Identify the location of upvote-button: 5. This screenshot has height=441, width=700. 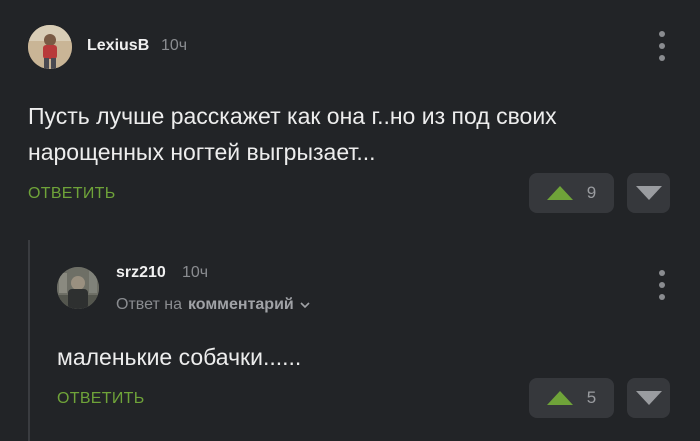
(571, 398).